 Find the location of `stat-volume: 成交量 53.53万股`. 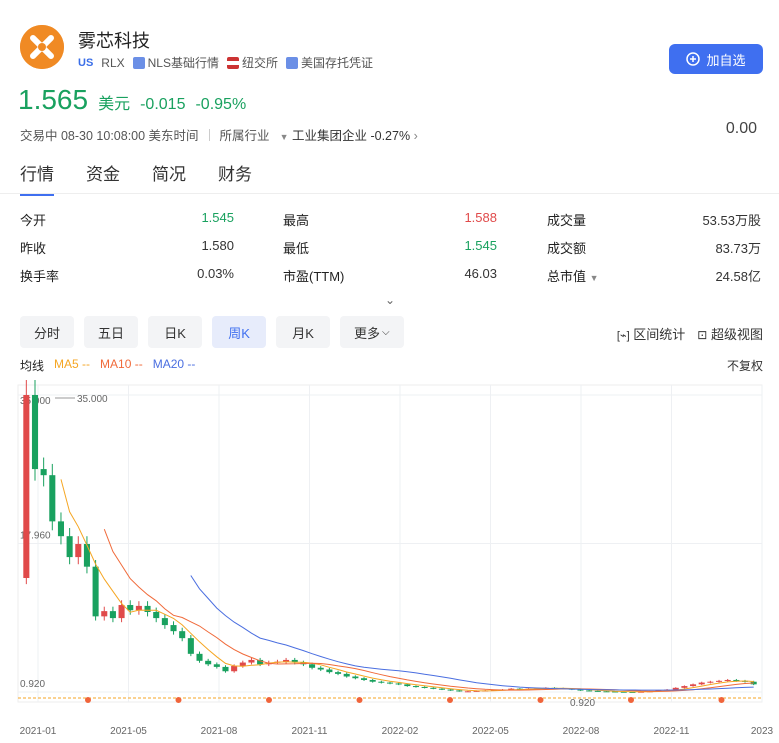

stat-volume: 成交量 53.53万股 is located at coordinates (654, 220).